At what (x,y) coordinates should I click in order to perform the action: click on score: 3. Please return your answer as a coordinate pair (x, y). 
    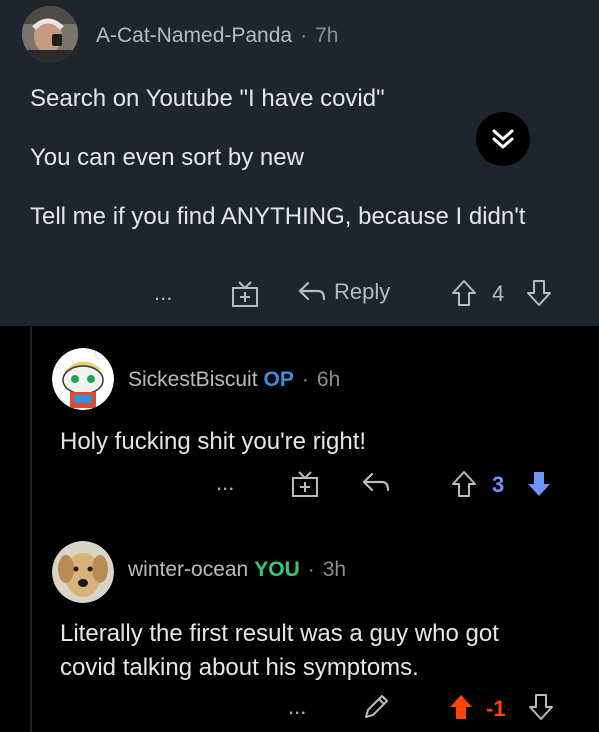
    Looking at the image, I should click on (498, 484).